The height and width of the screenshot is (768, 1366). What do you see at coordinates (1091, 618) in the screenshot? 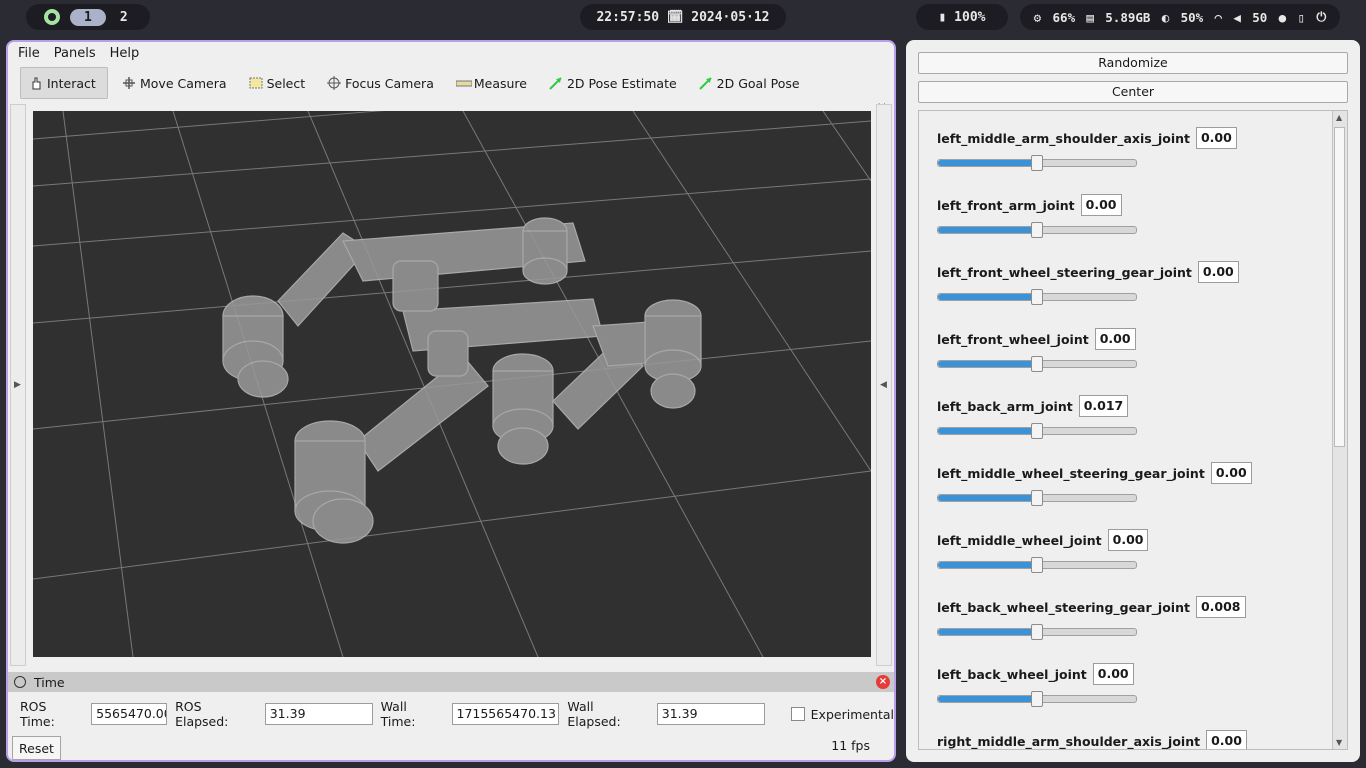
I see `joint-row: left_back_wheel_steering_gear_joint 0.008` at bounding box center [1091, 618].